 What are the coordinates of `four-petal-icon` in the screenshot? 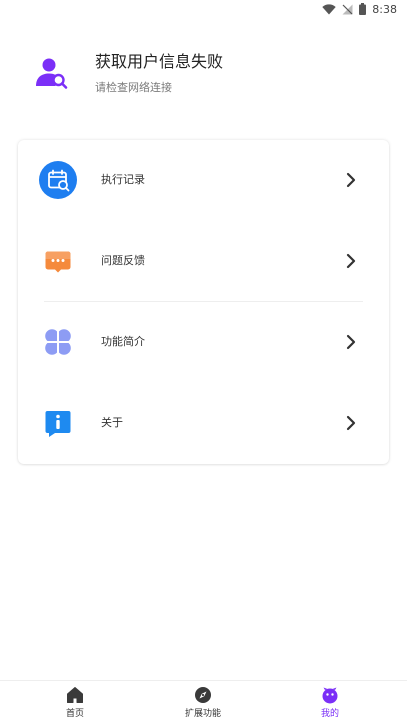 It's located at (58, 342).